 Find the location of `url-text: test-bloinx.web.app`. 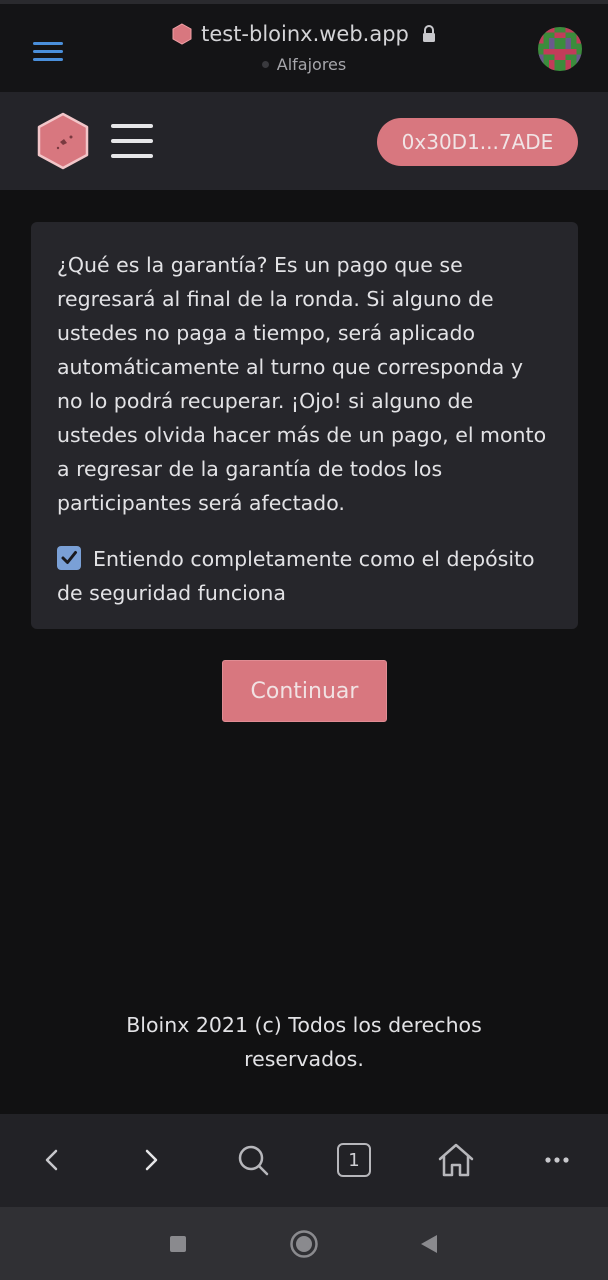

url-text: test-bloinx.web.app is located at coordinates (305, 34).